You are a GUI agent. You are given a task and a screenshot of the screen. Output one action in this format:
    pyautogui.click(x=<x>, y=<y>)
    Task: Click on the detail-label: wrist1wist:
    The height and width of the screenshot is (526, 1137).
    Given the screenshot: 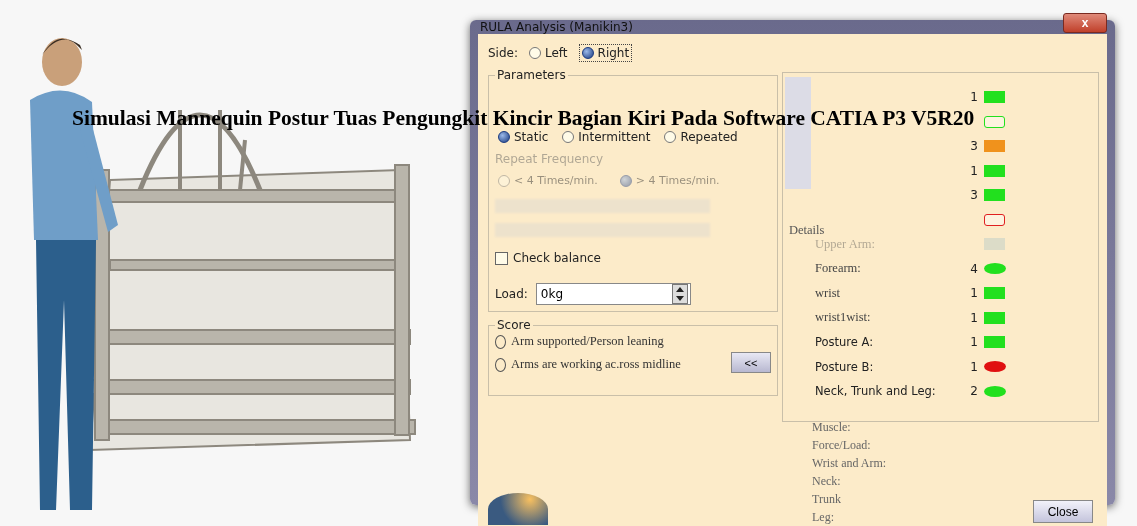 What is the action you would take?
    pyautogui.click(x=843, y=318)
    